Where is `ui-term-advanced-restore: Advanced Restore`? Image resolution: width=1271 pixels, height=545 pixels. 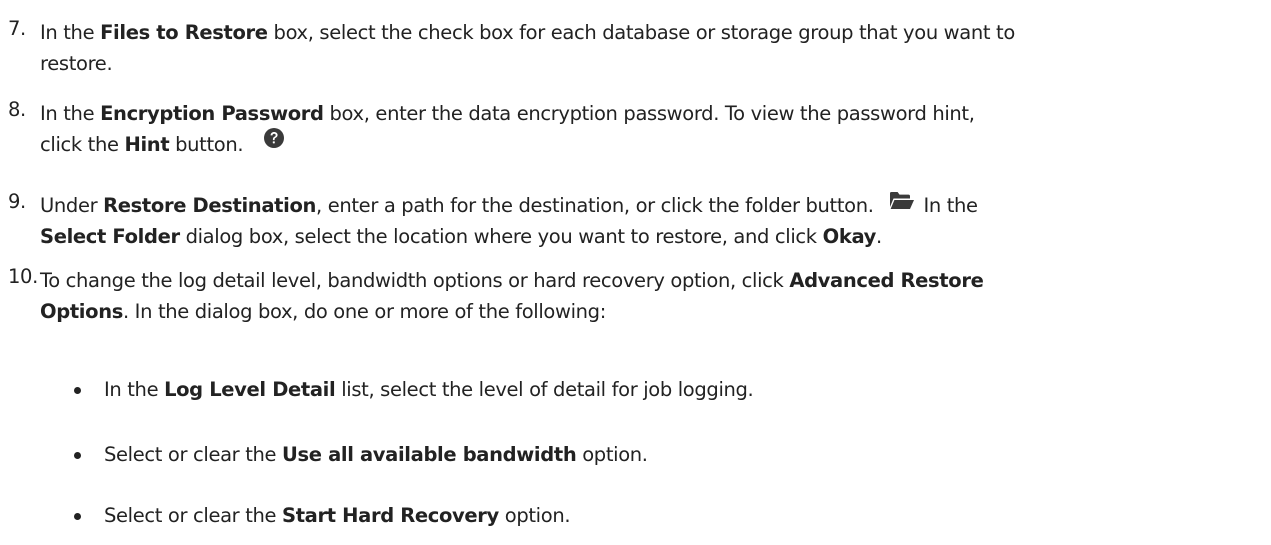 ui-term-advanced-restore: Advanced Restore is located at coordinates (886, 280).